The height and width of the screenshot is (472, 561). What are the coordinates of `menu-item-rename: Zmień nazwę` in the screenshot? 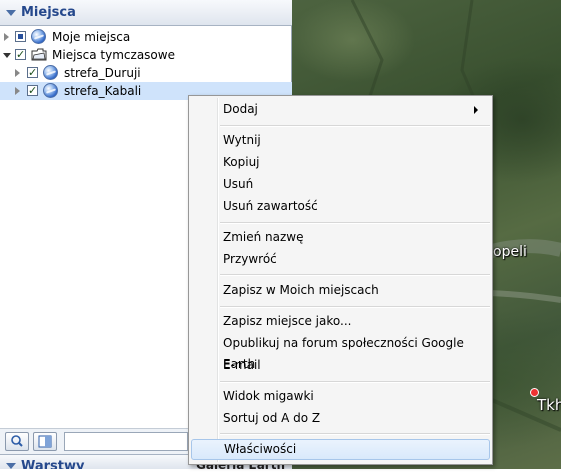 It's located at (340, 237).